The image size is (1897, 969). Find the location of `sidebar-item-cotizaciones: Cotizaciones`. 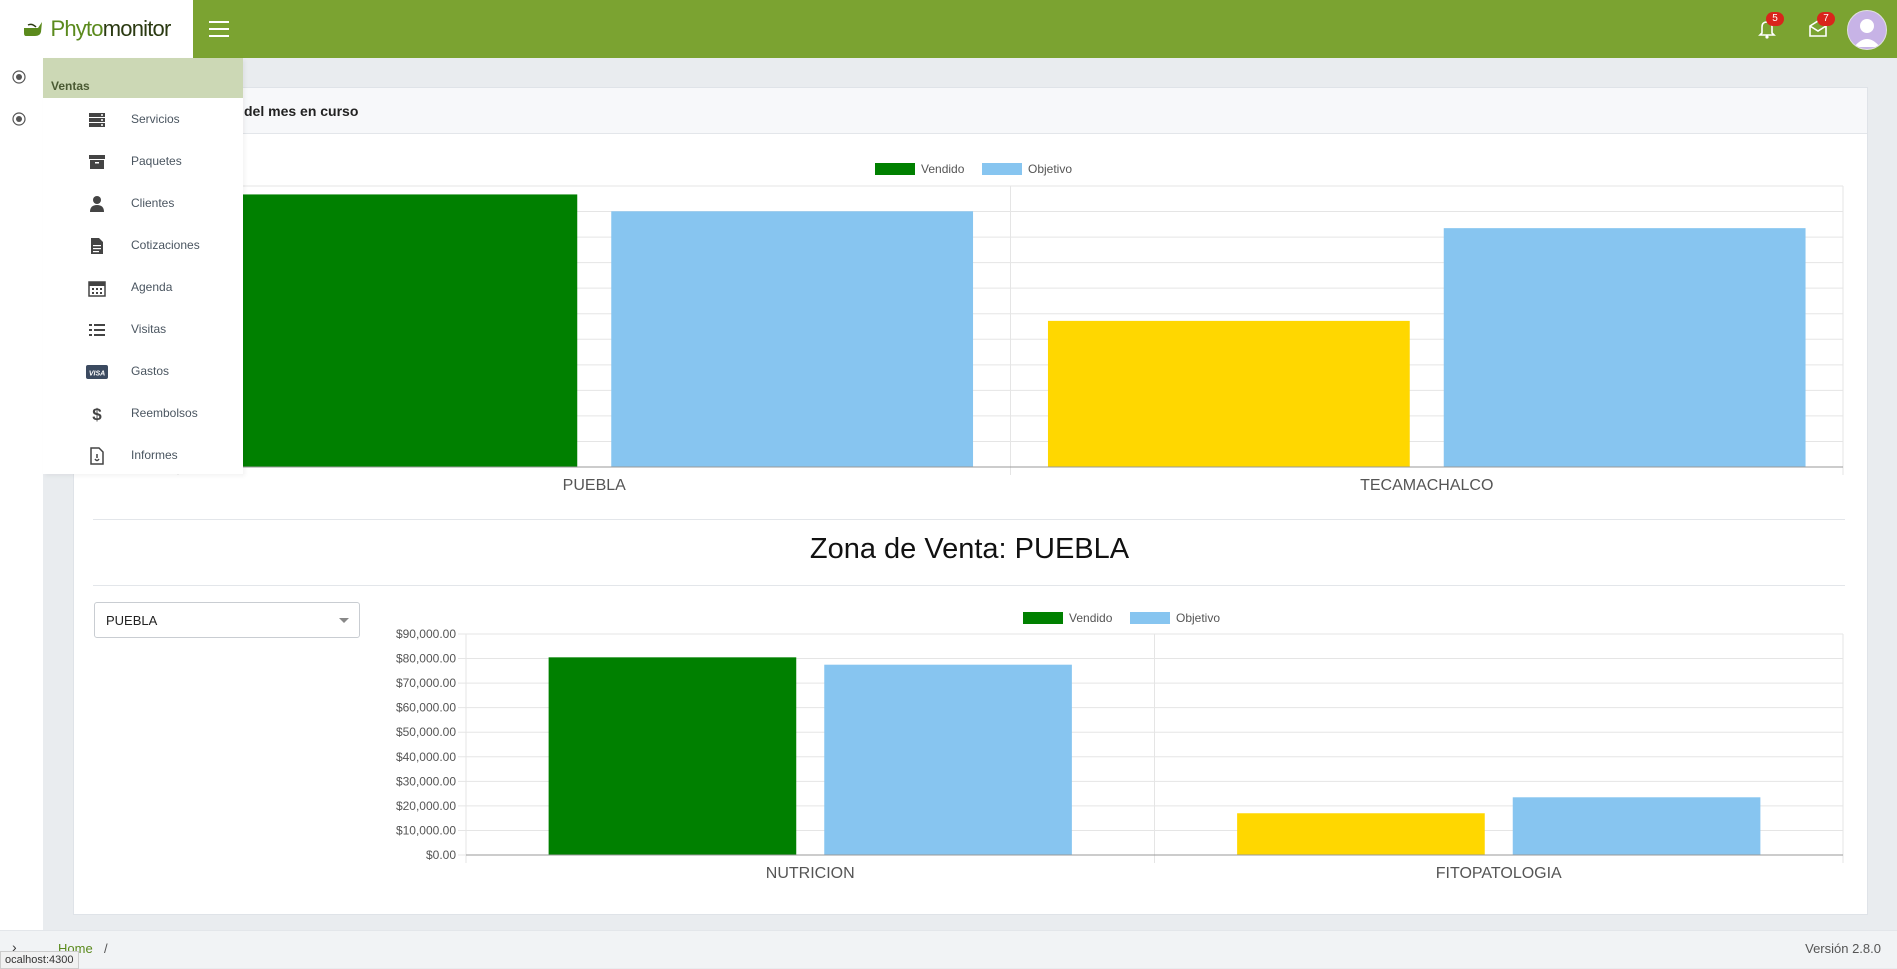

sidebar-item-cotizaciones: Cotizaciones is located at coordinates (143, 245).